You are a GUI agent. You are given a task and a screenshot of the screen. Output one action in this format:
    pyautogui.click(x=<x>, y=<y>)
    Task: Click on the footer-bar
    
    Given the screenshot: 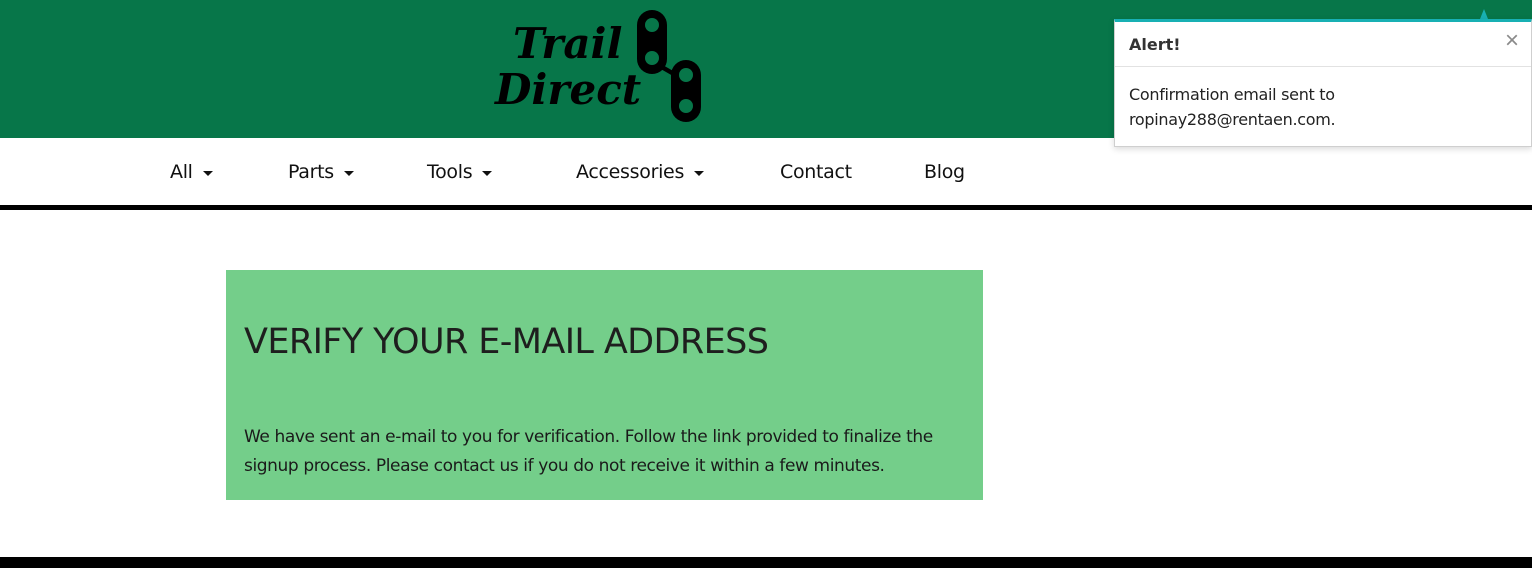 What is the action you would take?
    pyautogui.click(x=766, y=562)
    